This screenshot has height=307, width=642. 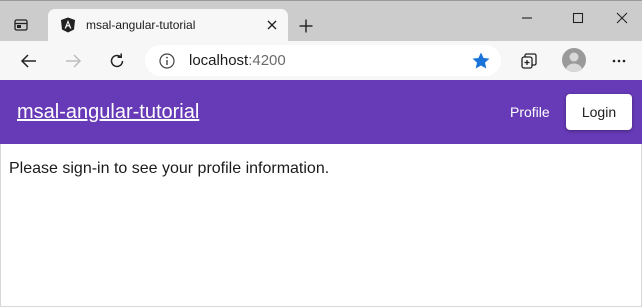 I want to click on address-bar: localhost:4200, so click(x=323, y=60).